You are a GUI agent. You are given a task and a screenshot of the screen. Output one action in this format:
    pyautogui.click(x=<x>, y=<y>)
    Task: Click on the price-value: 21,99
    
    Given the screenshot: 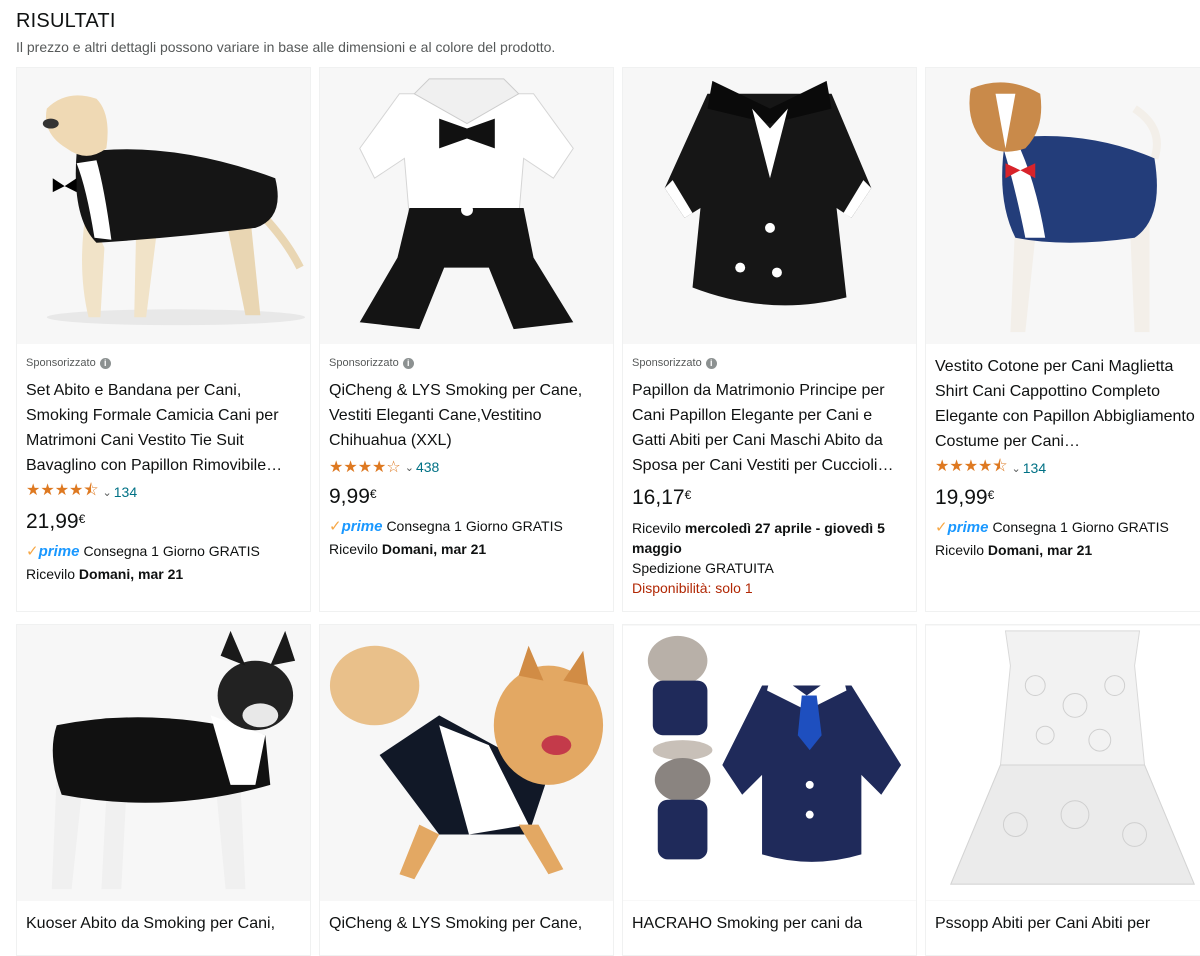 What is the action you would take?
    pyautogui.click(x=52, y=521)
    